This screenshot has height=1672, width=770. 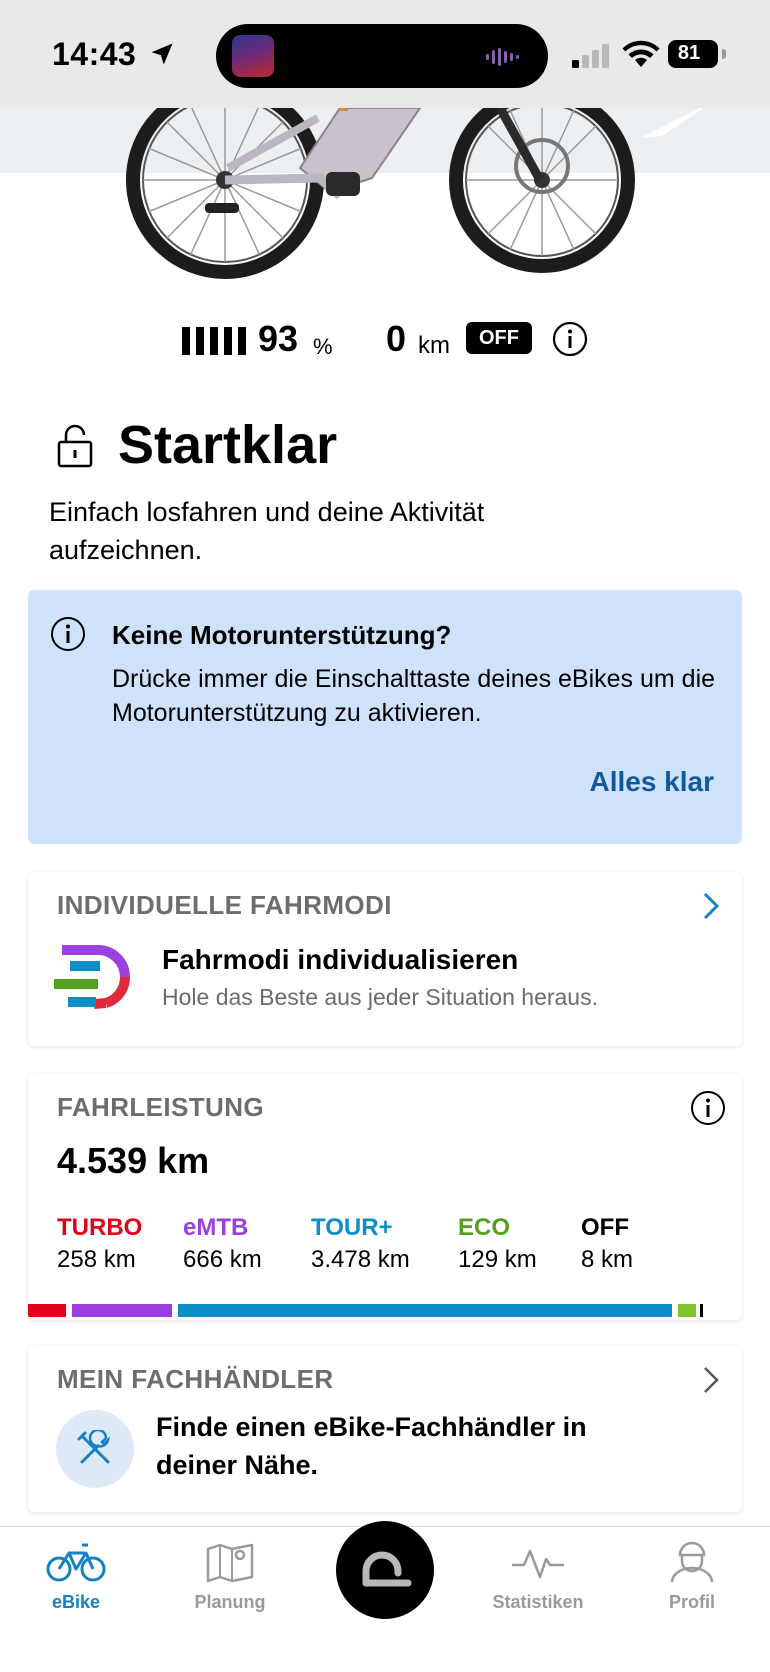 I want to click on ride-logo-icon, so click(x=387, y=1569).